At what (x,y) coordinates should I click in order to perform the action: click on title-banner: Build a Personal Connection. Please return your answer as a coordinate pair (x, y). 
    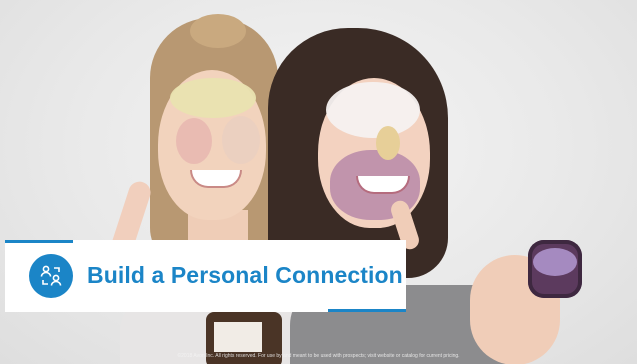
    Looking at the image, I should click on (205, 276).